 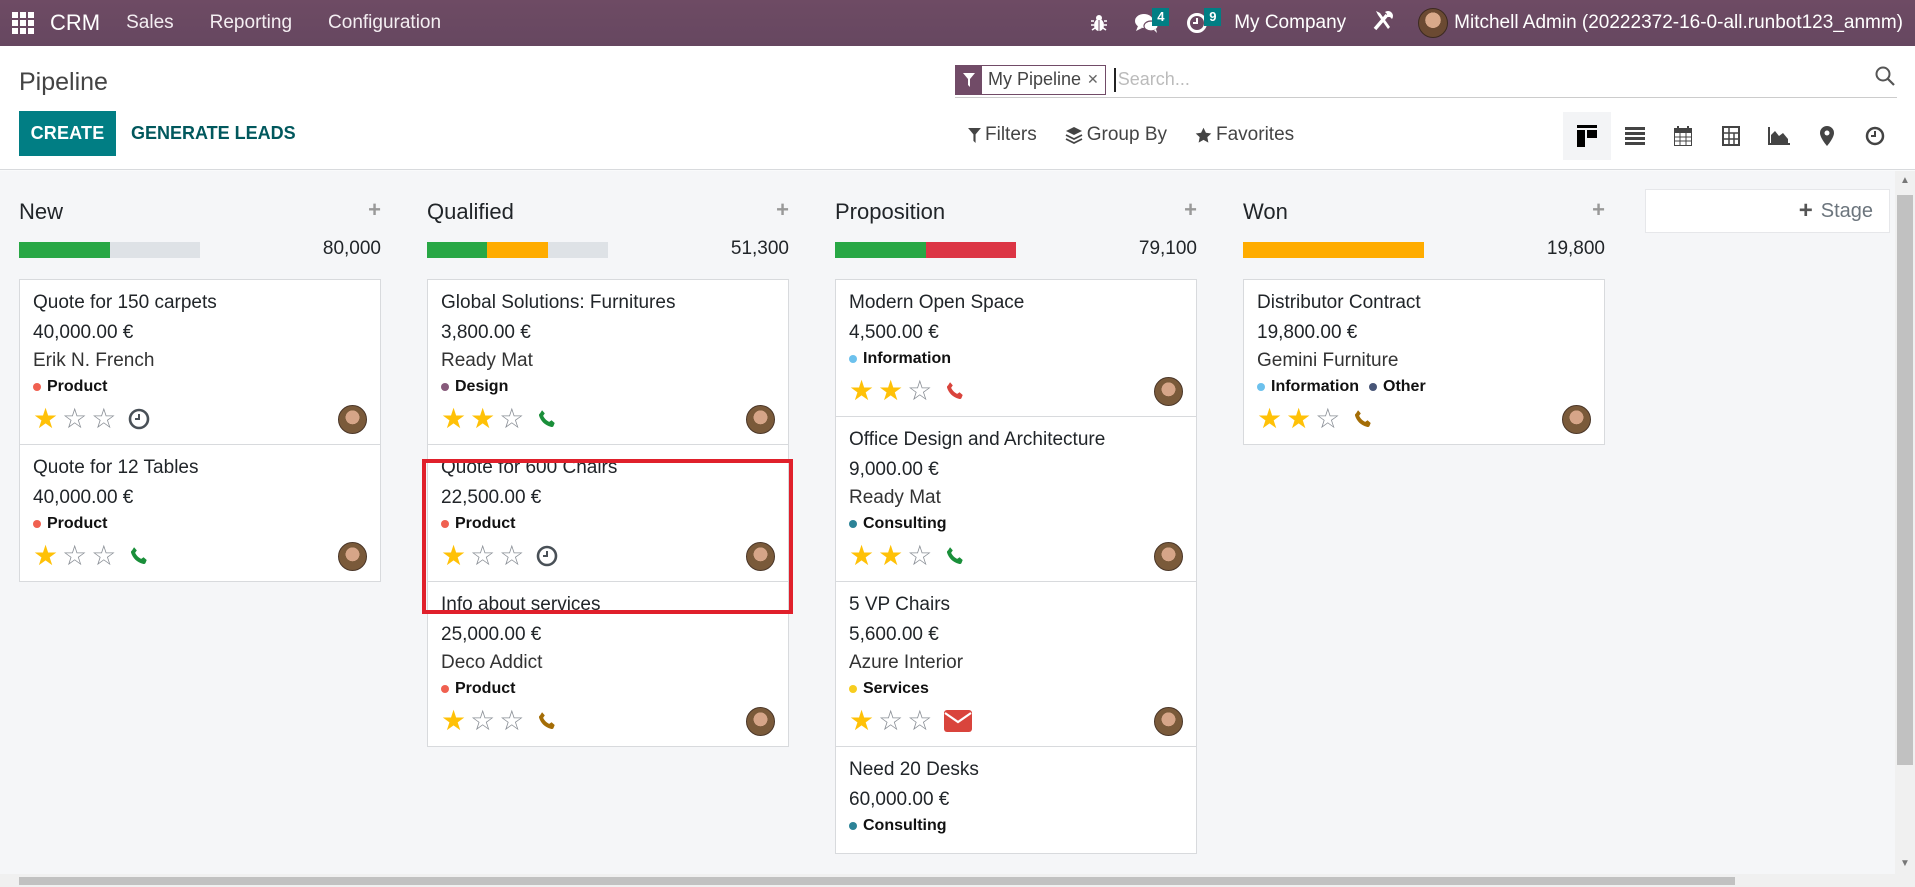 I want to click on horizontal-scrollbar, so click(x=947, y=880).